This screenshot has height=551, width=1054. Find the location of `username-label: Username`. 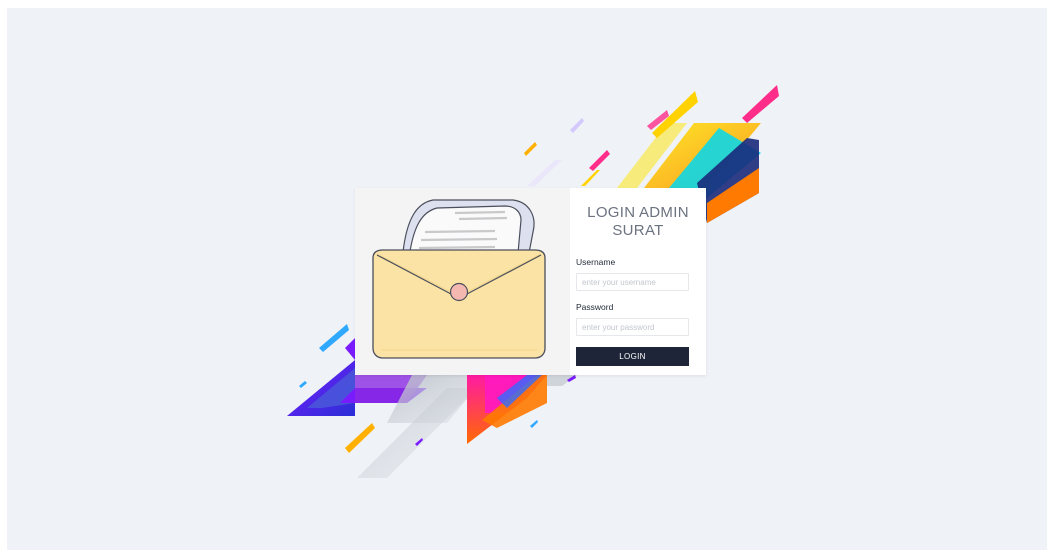

username-label: Username is located at coordinates (596, 262).